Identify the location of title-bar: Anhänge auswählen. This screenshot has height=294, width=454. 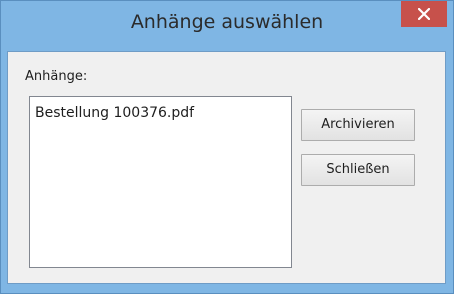
(227, 23).